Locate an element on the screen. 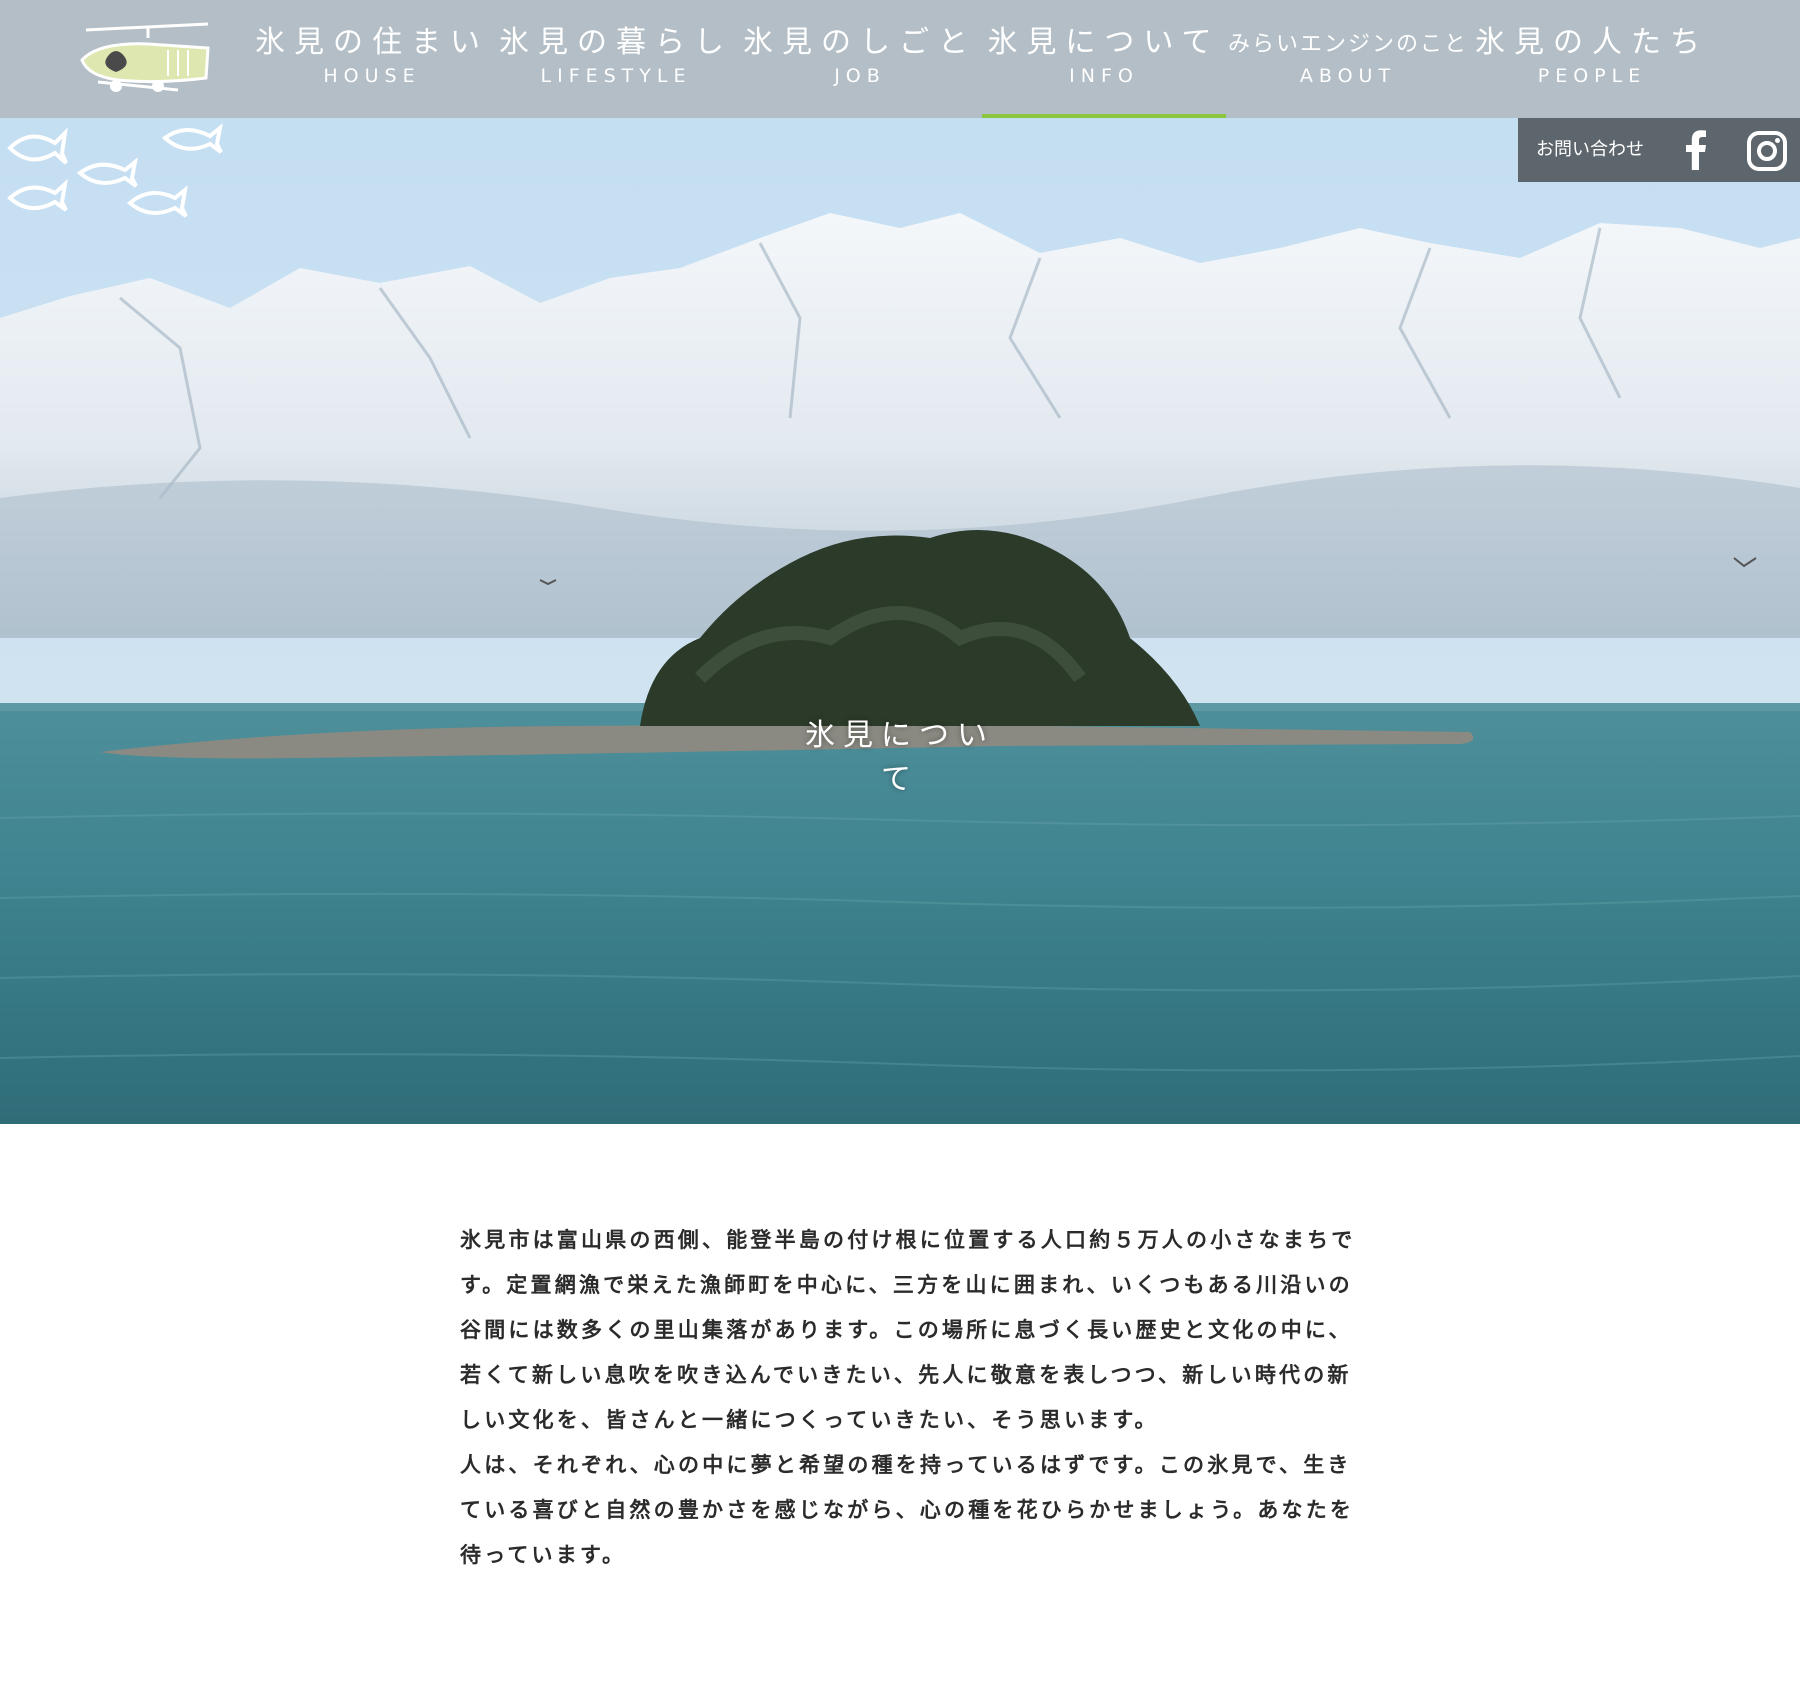 This screenshot has height=1686, width=1800. nav-item-en-label: HOUSE is located at coordinates (372, 76).